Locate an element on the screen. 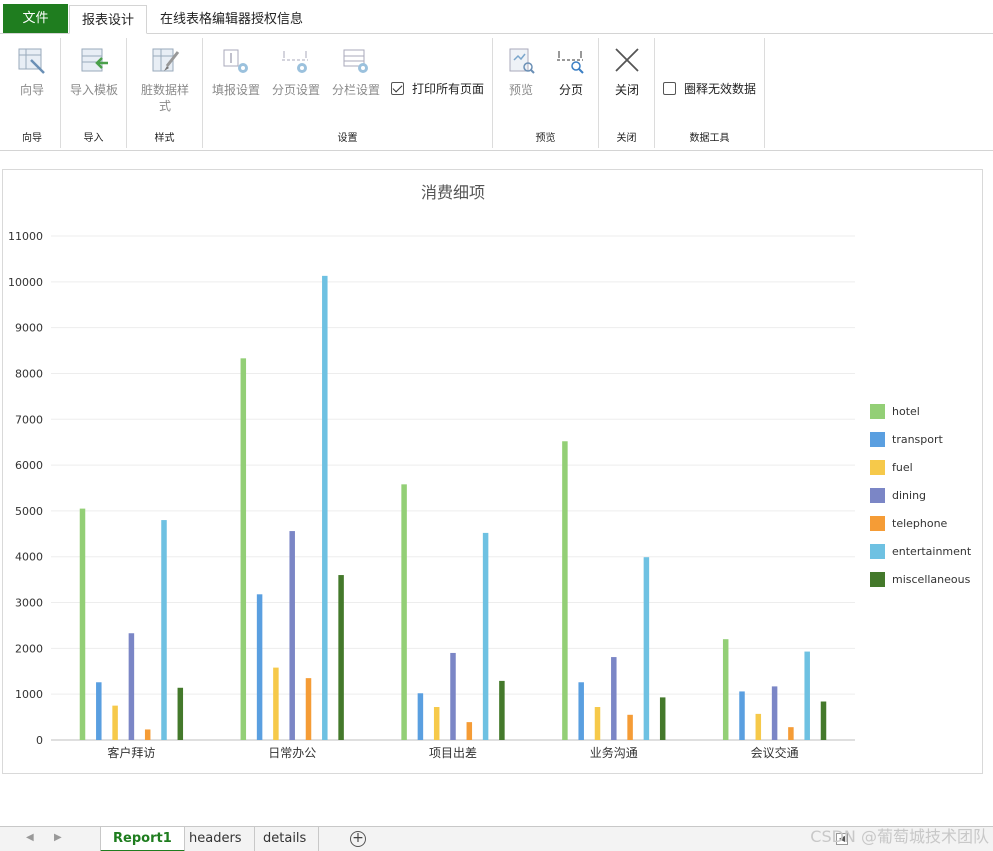 Image resolution: width=993 pixels, height=851 pixels. dirty-data-style-button: 脏数据样 式 is located at coordinates (165, 80).